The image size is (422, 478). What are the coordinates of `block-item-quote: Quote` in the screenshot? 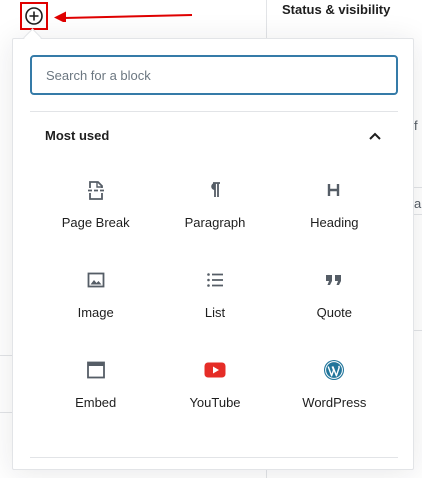 It's located at (334, 296).